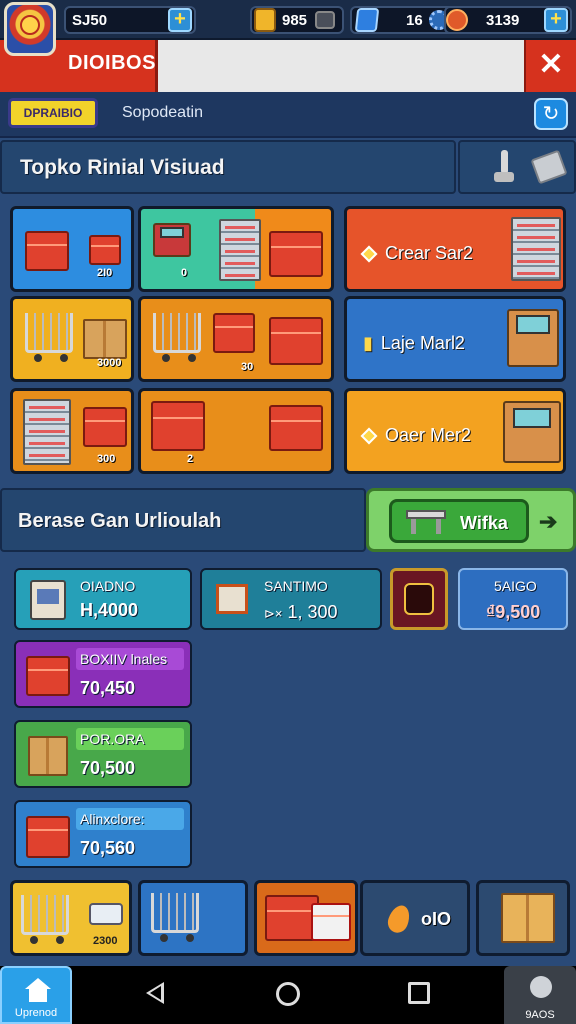 Image resolution: width=576 pixels, height=1024 pixels. What do you see at coordinates (484, 523) in the screenshot?
I see `work-button-label: Wifka` at bounding box center [484, 523].